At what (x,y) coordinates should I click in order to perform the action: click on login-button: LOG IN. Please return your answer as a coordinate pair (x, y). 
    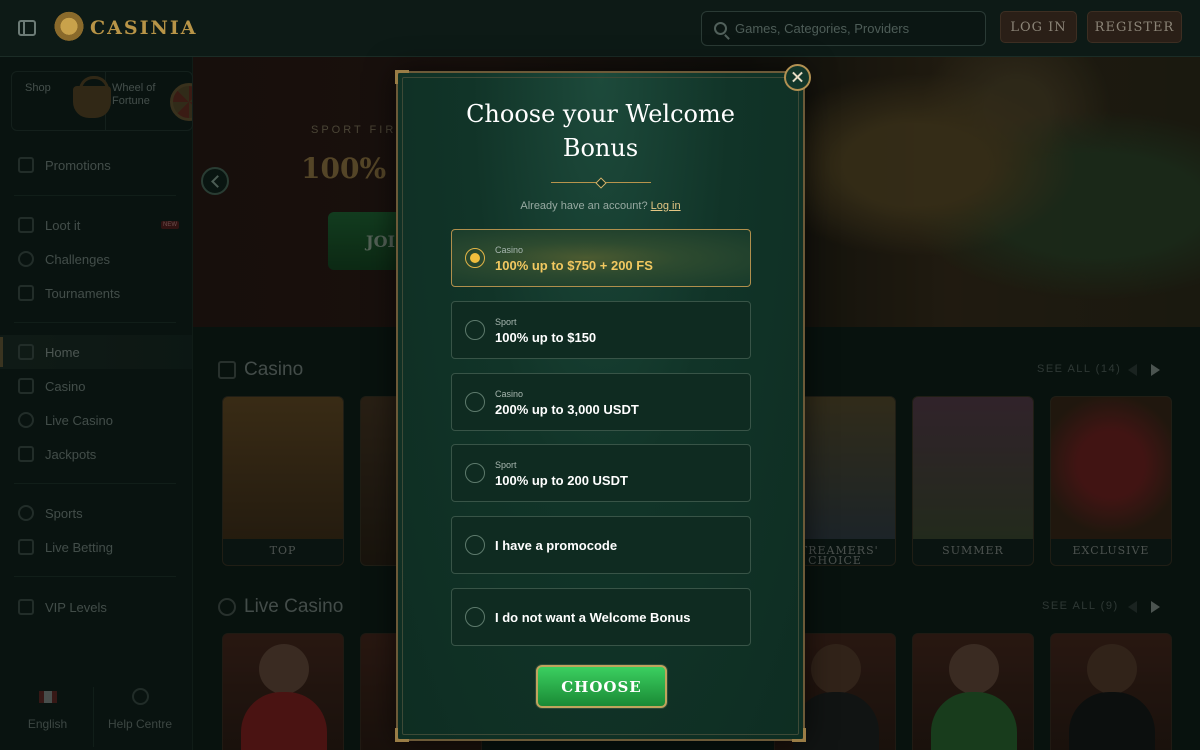
    Looking at the image, I should click on (1038, 27).